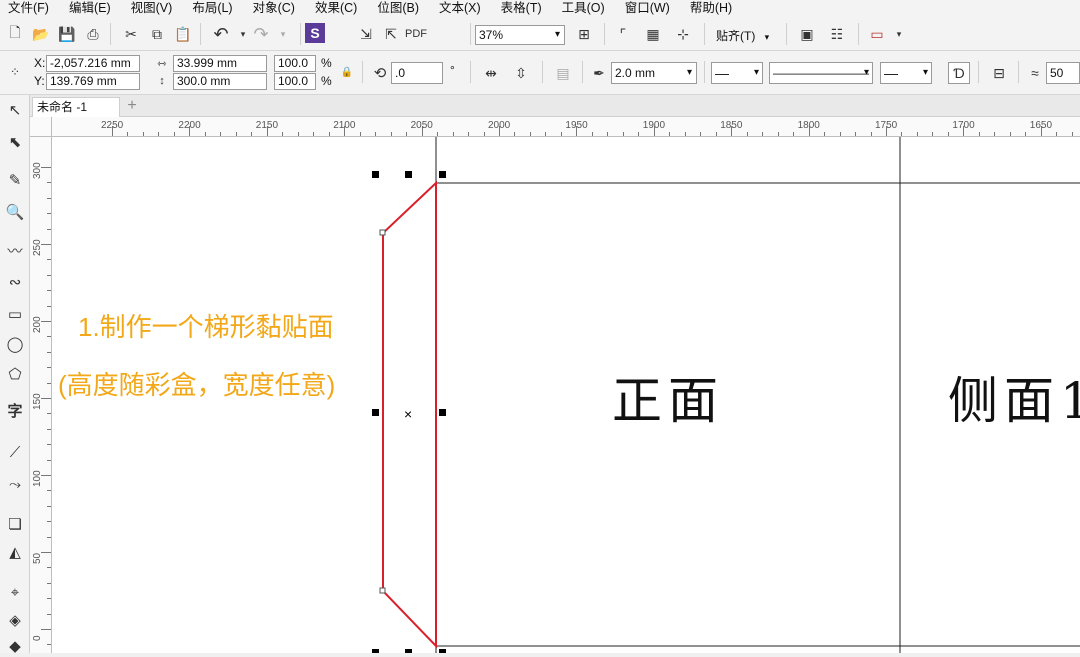 The width and height of the screenshot is (1080, 657). I want to click on menu-item: 编辑(E), so click(90, 8).